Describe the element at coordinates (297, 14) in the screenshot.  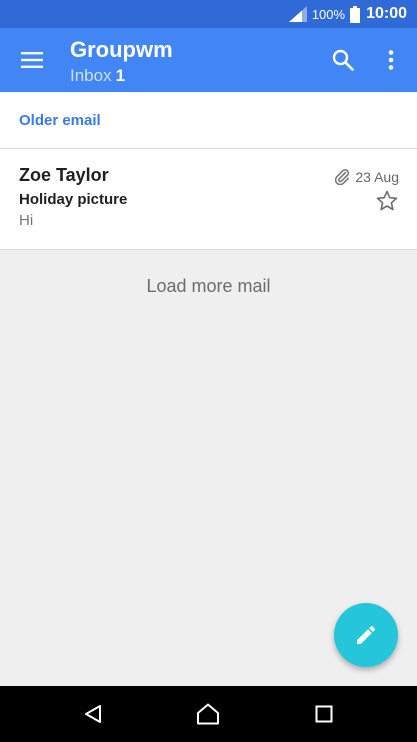
I see `signal-icon` at that location.